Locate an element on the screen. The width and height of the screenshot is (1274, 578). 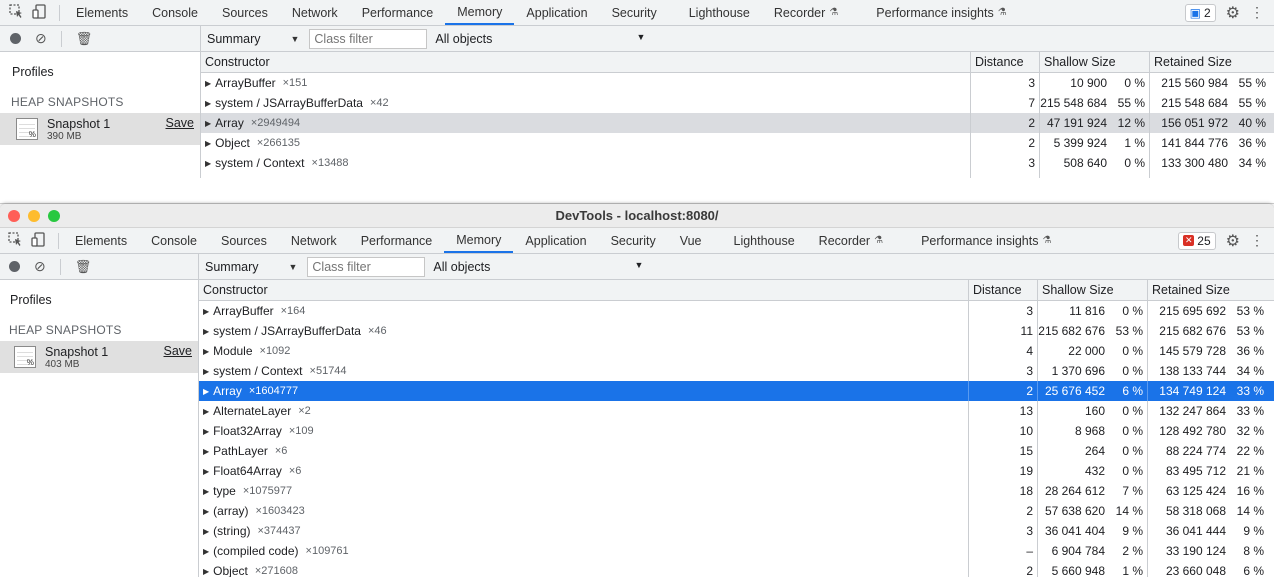
table-row: ▶ PathLayer ×6 15 264 0 % 88 224 774 22 % is located at coordinates (736, 451).